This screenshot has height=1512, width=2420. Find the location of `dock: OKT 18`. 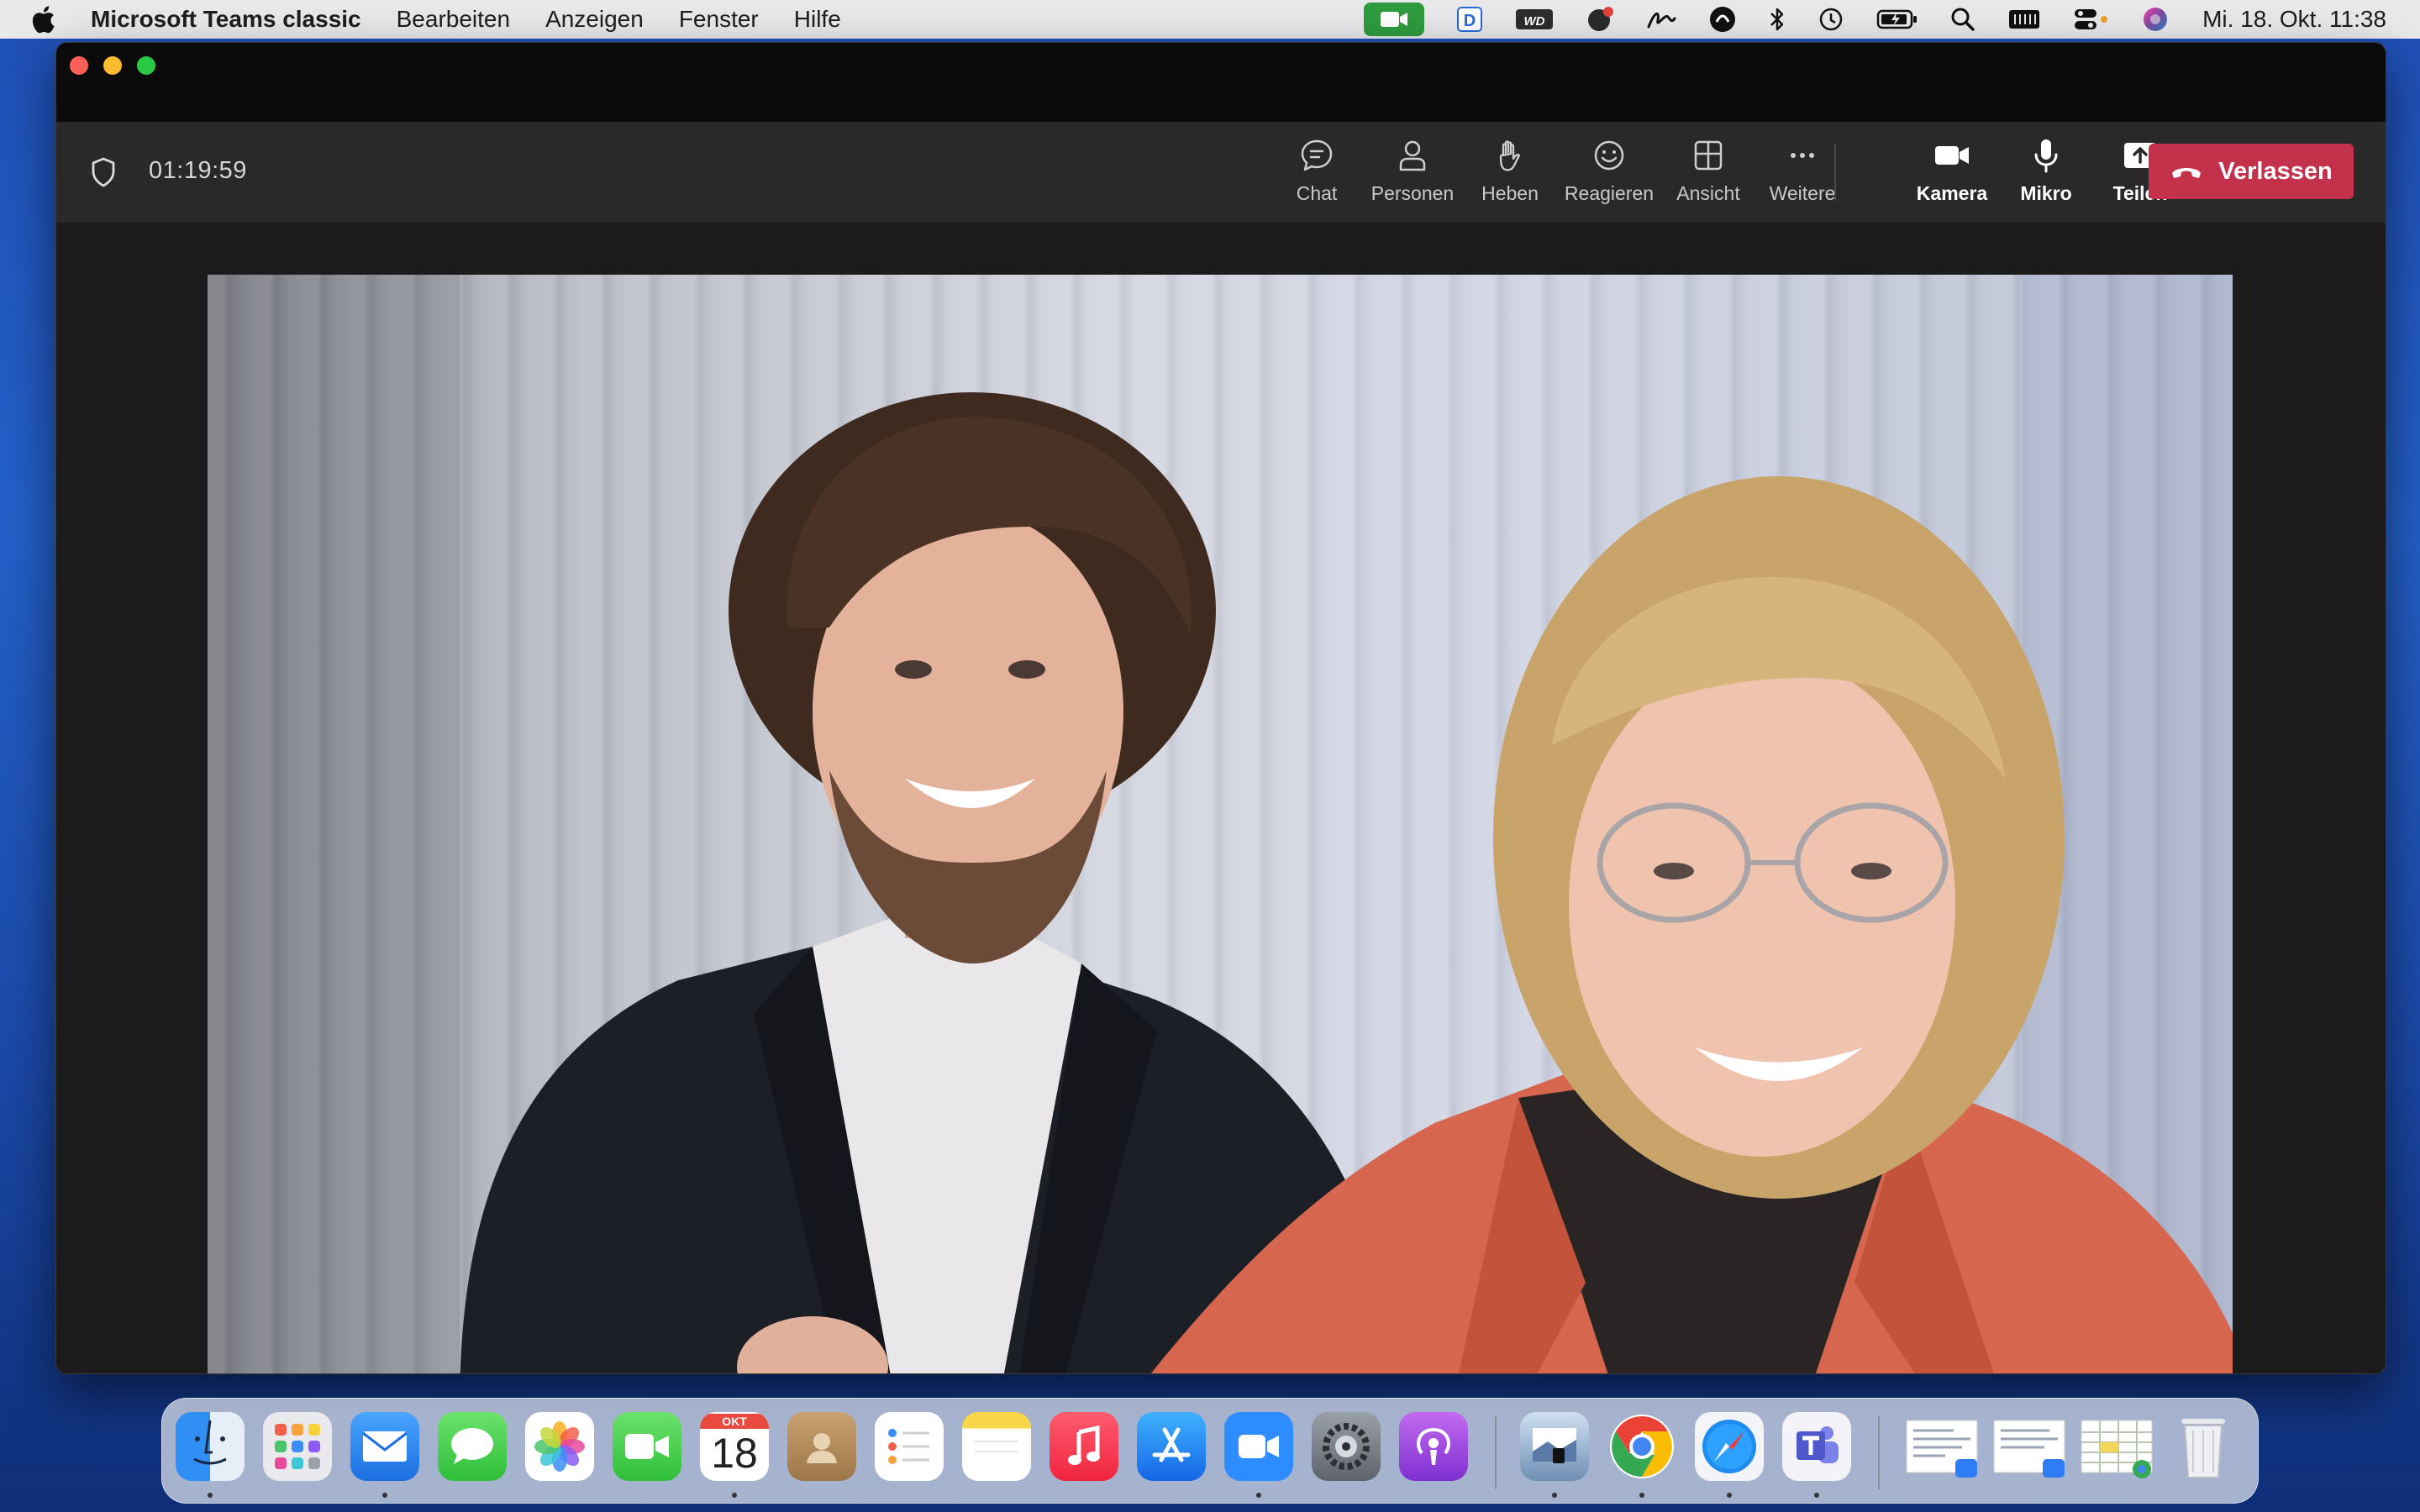

dock: OKT 18 is located at coordinates (1210, 1451).